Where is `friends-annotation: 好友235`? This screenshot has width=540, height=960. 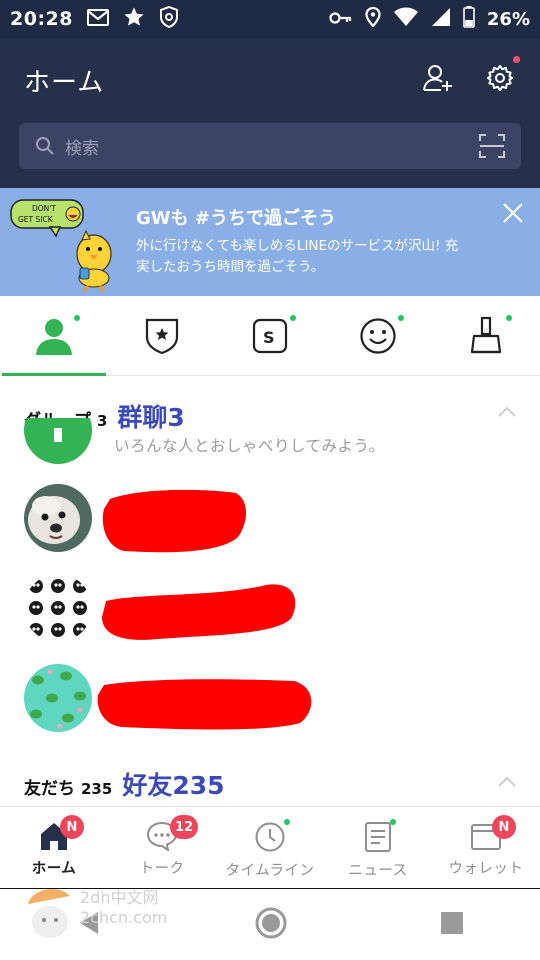 friends-annotation: 好友235 is located at coordinates (173, 785).